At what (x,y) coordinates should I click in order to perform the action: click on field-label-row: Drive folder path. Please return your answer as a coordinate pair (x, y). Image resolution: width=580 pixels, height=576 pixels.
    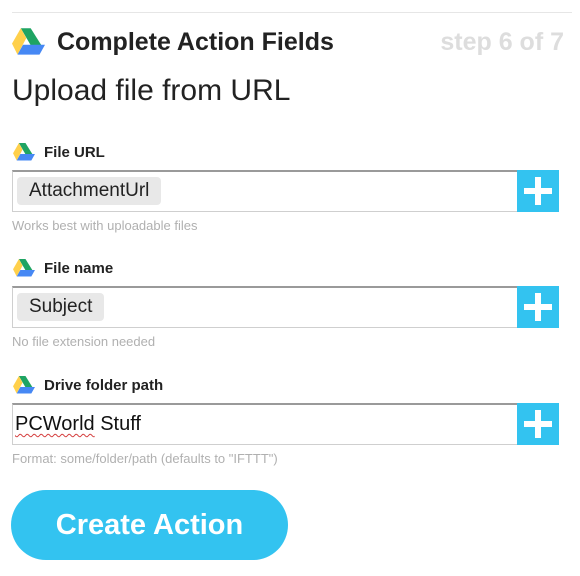
    Looking at the image, I should click on (212, 386).